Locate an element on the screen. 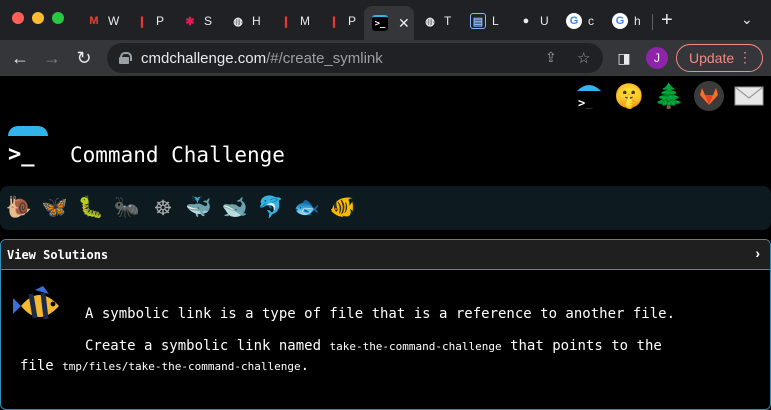 Image resolution: width=771 pixels, height=410 pixels. envelope-shape is located at coordinates (749, 96).